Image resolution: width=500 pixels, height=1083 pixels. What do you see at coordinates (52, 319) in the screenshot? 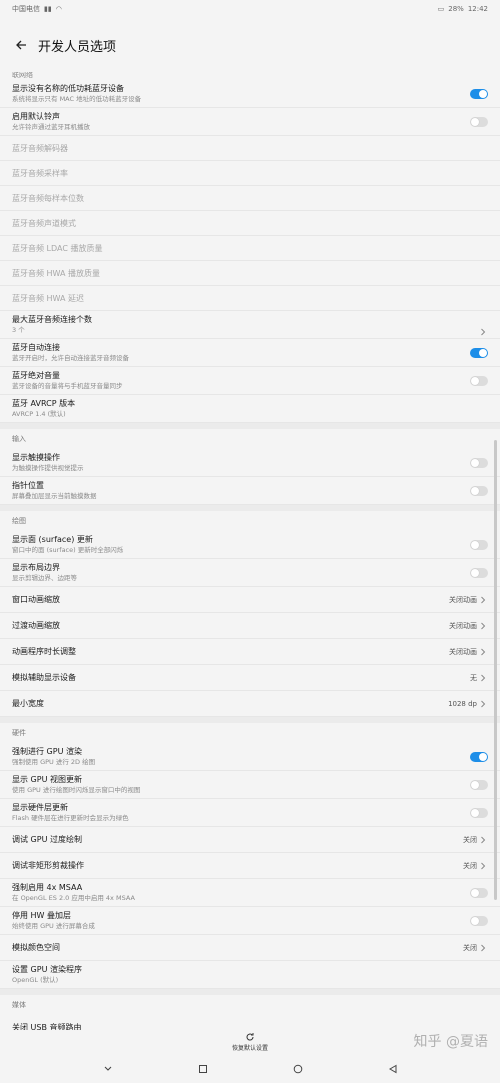
I see `setting-title: 最大蓝牙音频连接个数` at bounding box center [52, 319].